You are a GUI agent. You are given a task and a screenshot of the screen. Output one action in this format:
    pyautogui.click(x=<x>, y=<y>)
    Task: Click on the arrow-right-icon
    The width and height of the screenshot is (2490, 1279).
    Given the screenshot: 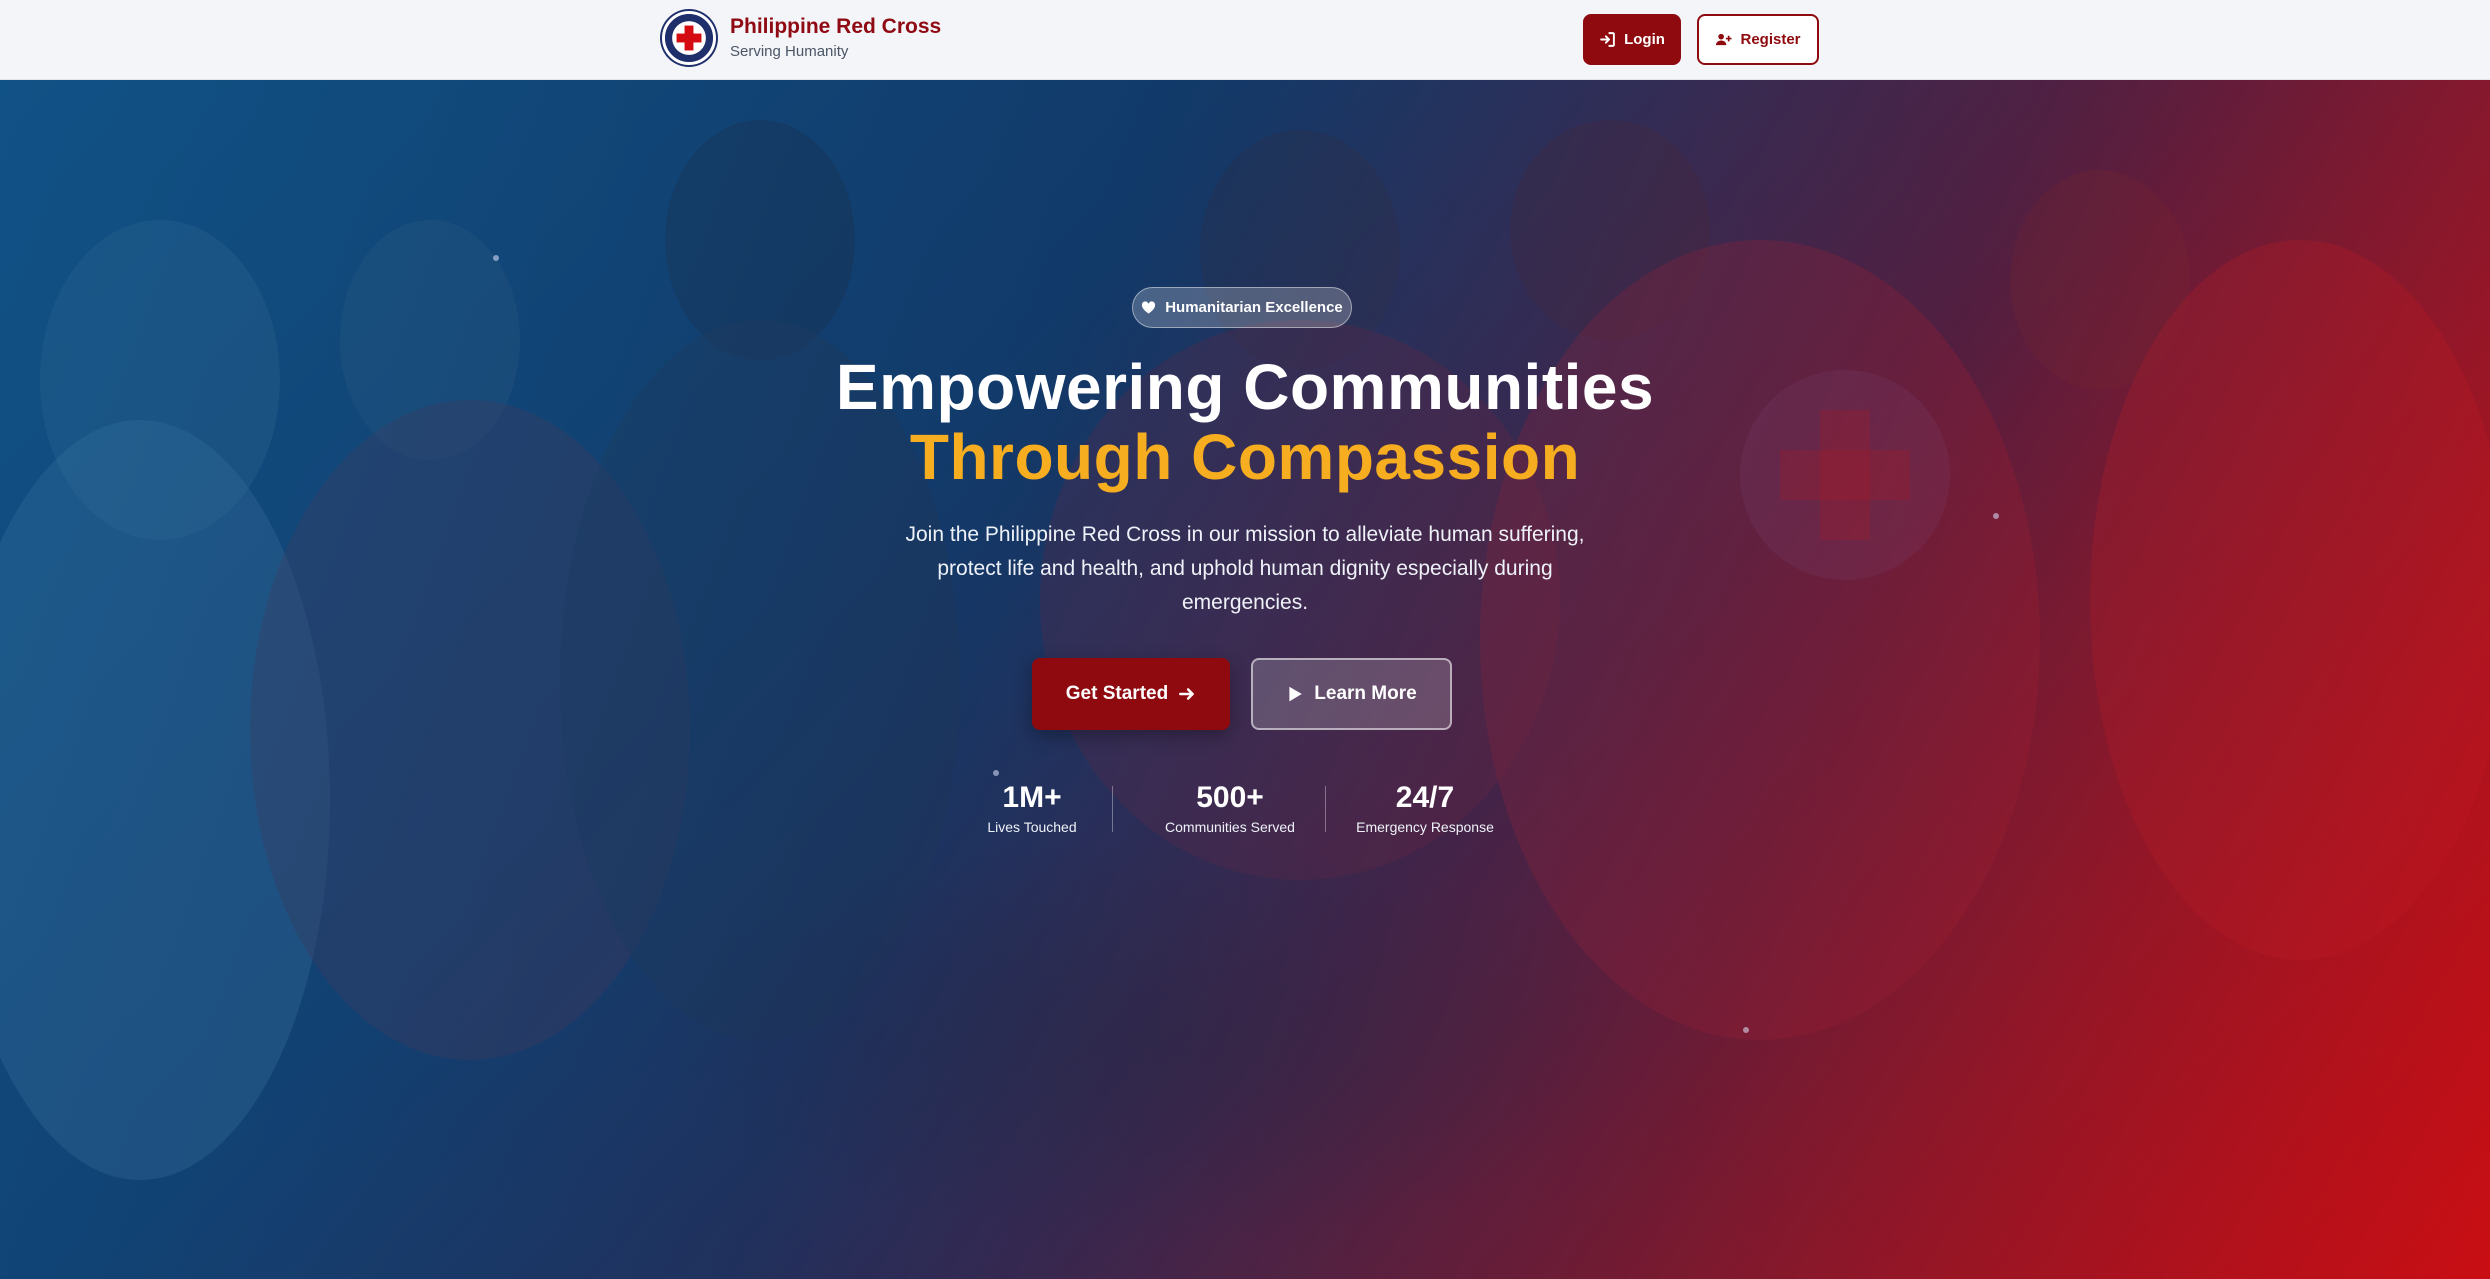 What is the action you would take?
    pyautogui.click(x=1187, y=694)
    